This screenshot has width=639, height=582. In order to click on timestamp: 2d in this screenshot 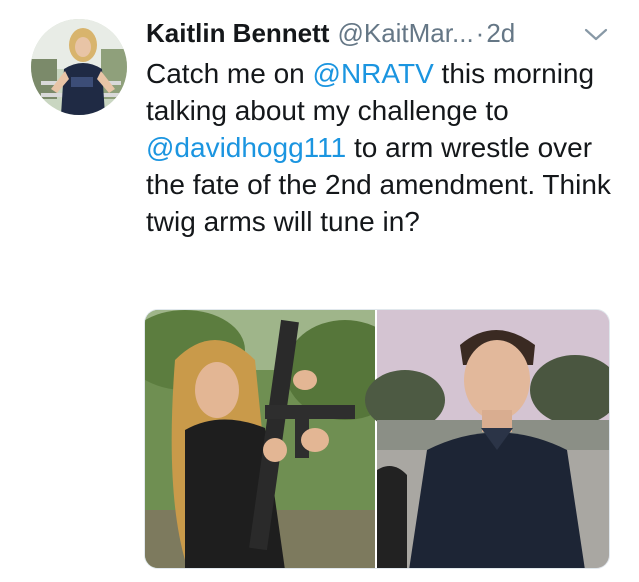, I will do `click(500, 33)`.